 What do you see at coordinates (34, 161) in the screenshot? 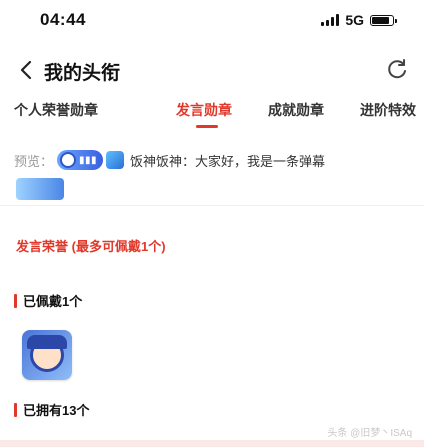
I see `preview-label: 预览：` at bounding box center [34, 161].